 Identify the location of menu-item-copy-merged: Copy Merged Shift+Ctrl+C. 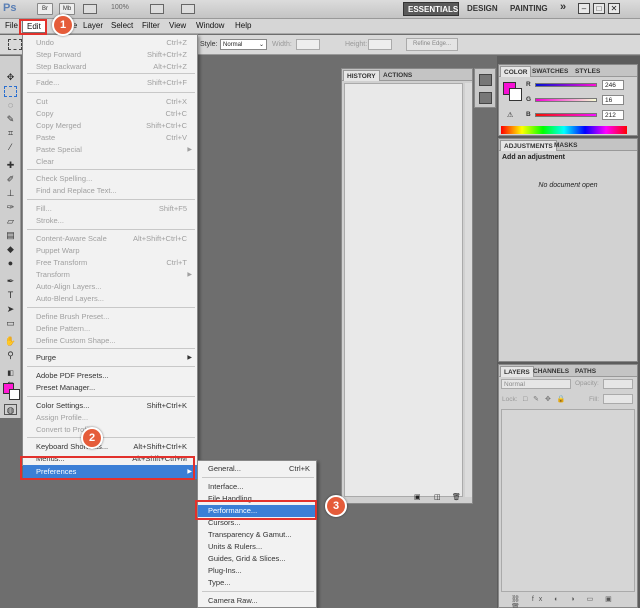
(110, 126).